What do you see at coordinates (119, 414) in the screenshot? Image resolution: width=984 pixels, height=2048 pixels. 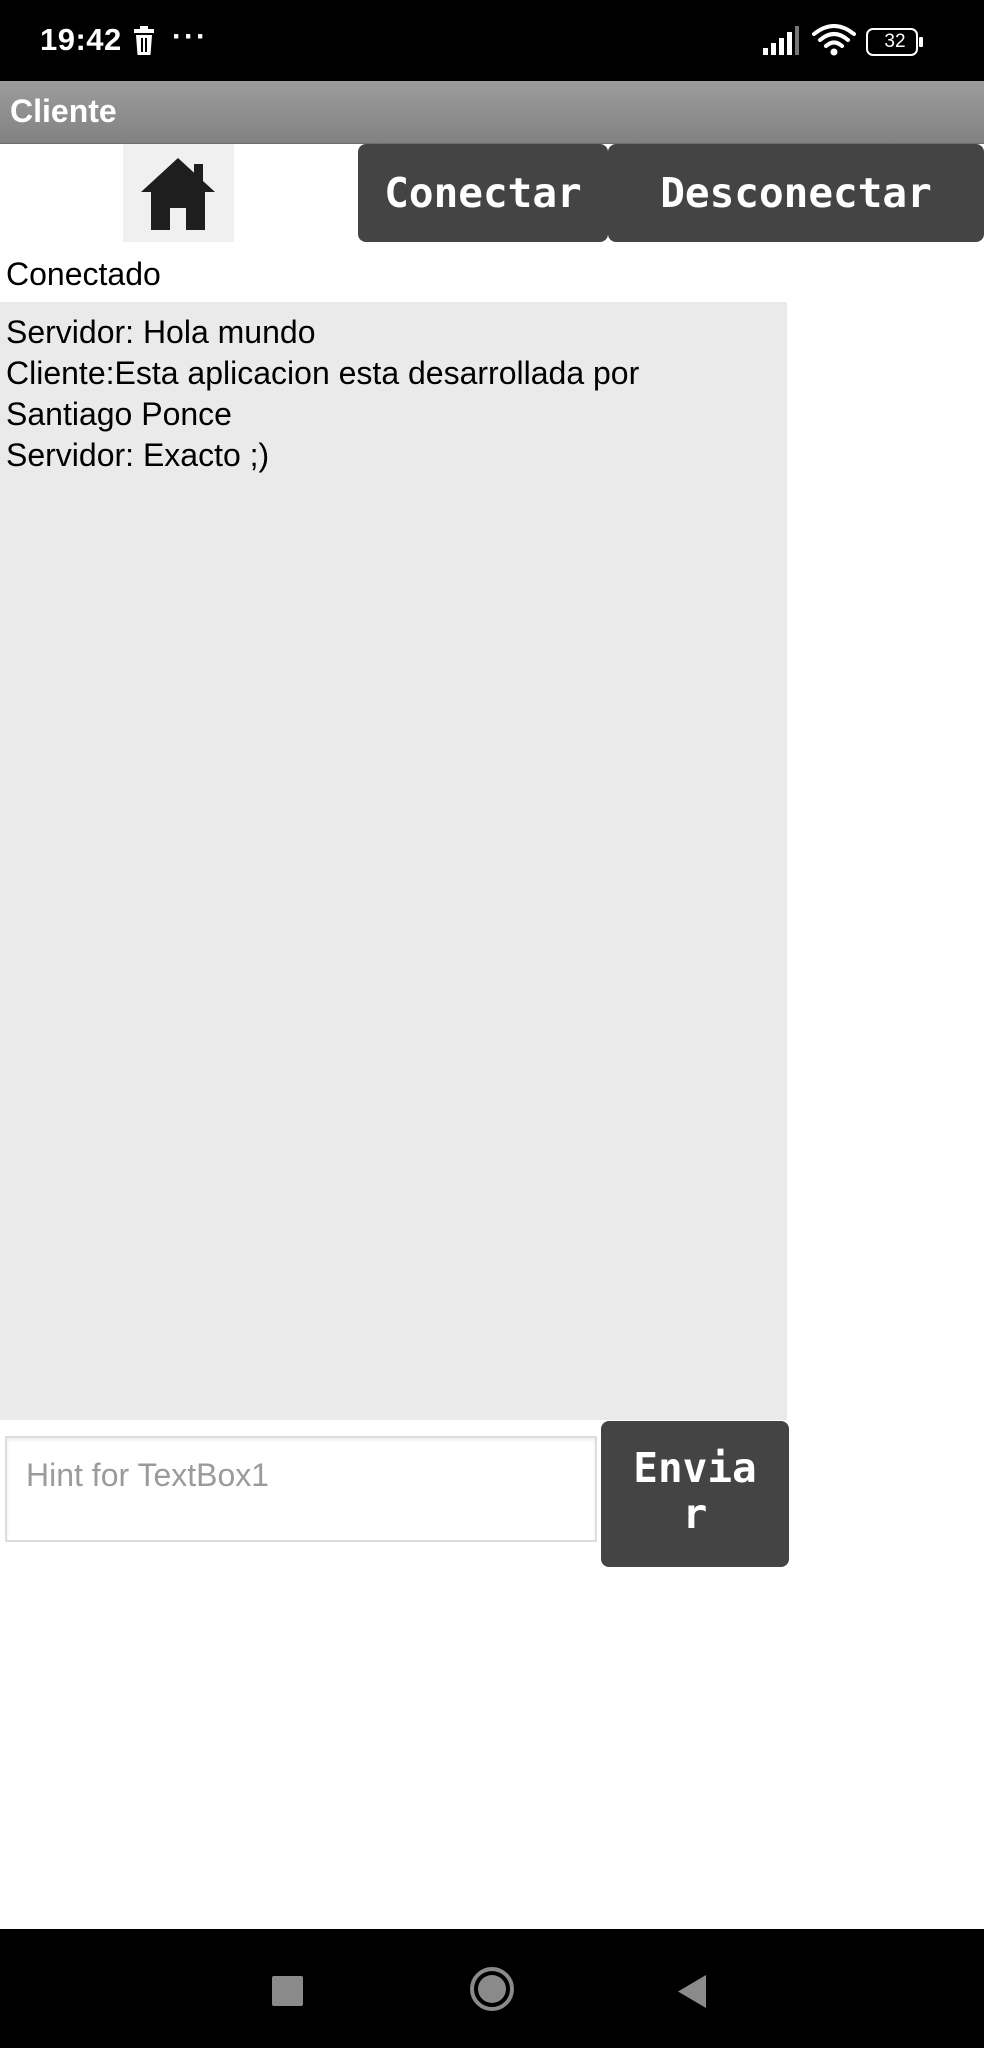 I see `chat-line: Santiago Ponce` at bounding box center [119, 414].